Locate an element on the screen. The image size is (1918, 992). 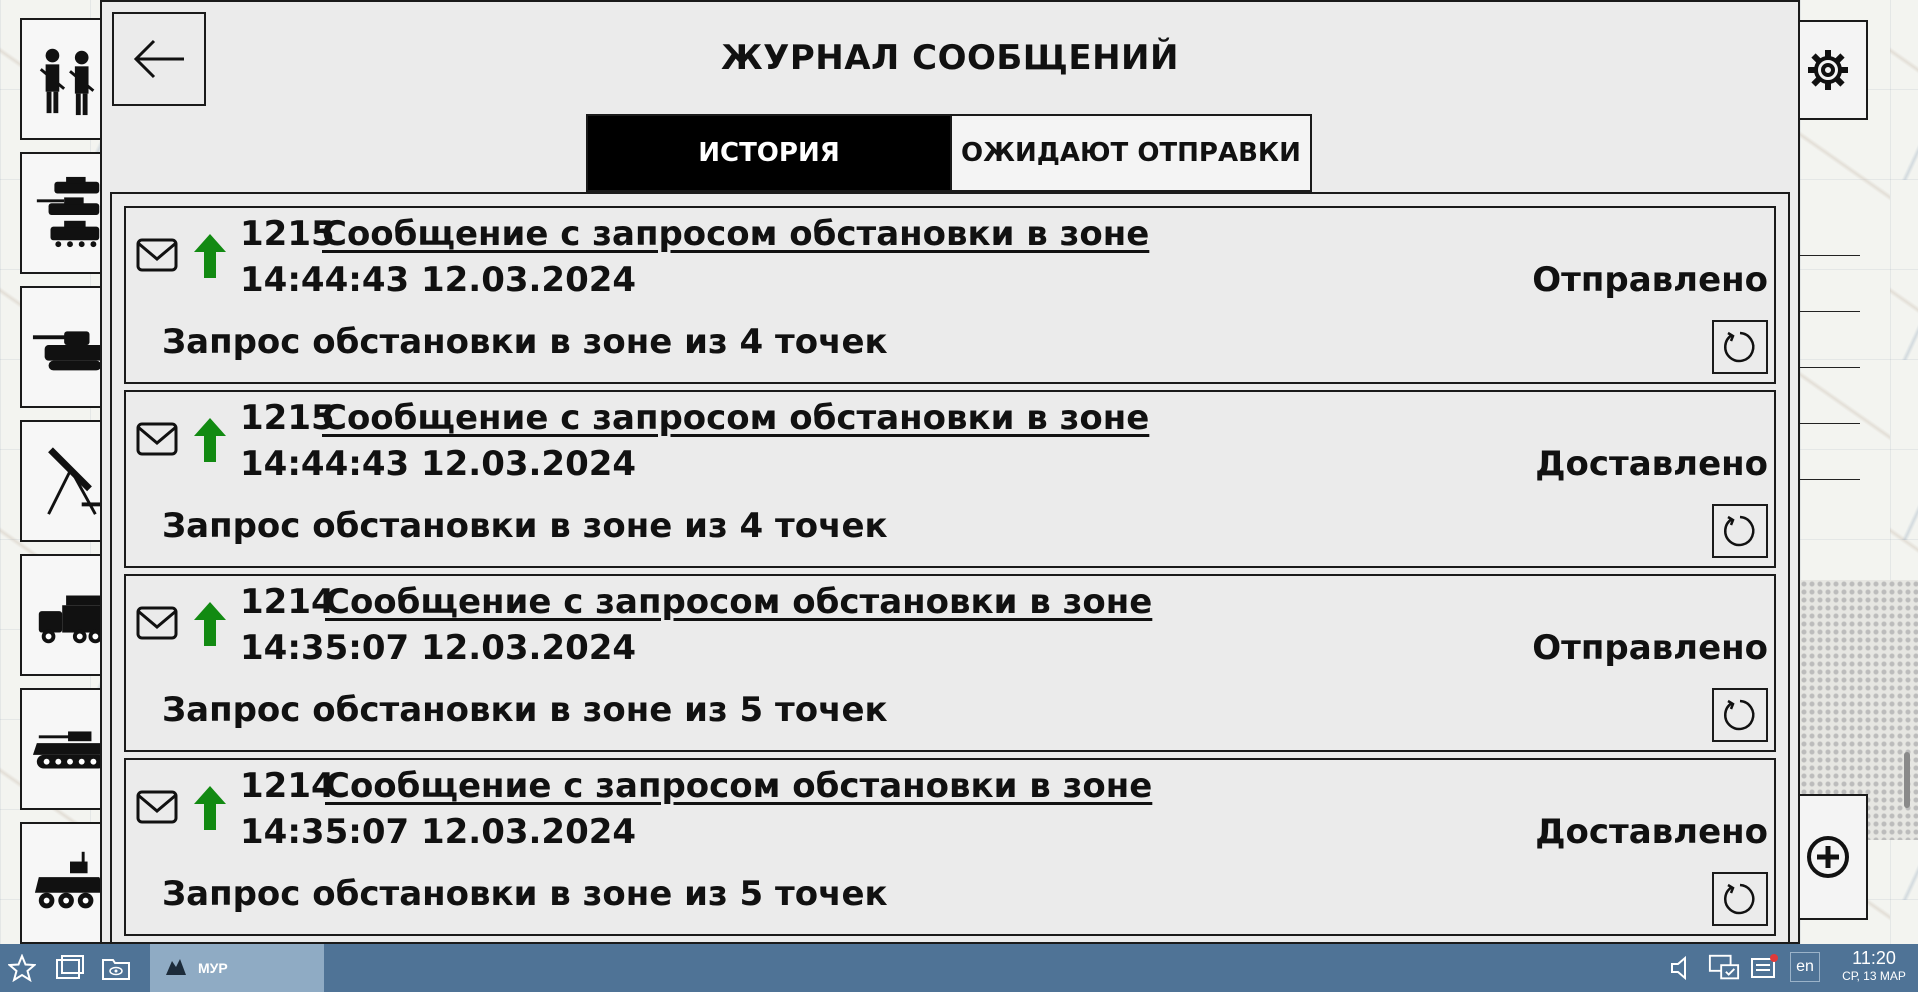
tab-pending: ОЖИДАЮТ ОТПРАВКИ is located at coordinates (1132, 153).